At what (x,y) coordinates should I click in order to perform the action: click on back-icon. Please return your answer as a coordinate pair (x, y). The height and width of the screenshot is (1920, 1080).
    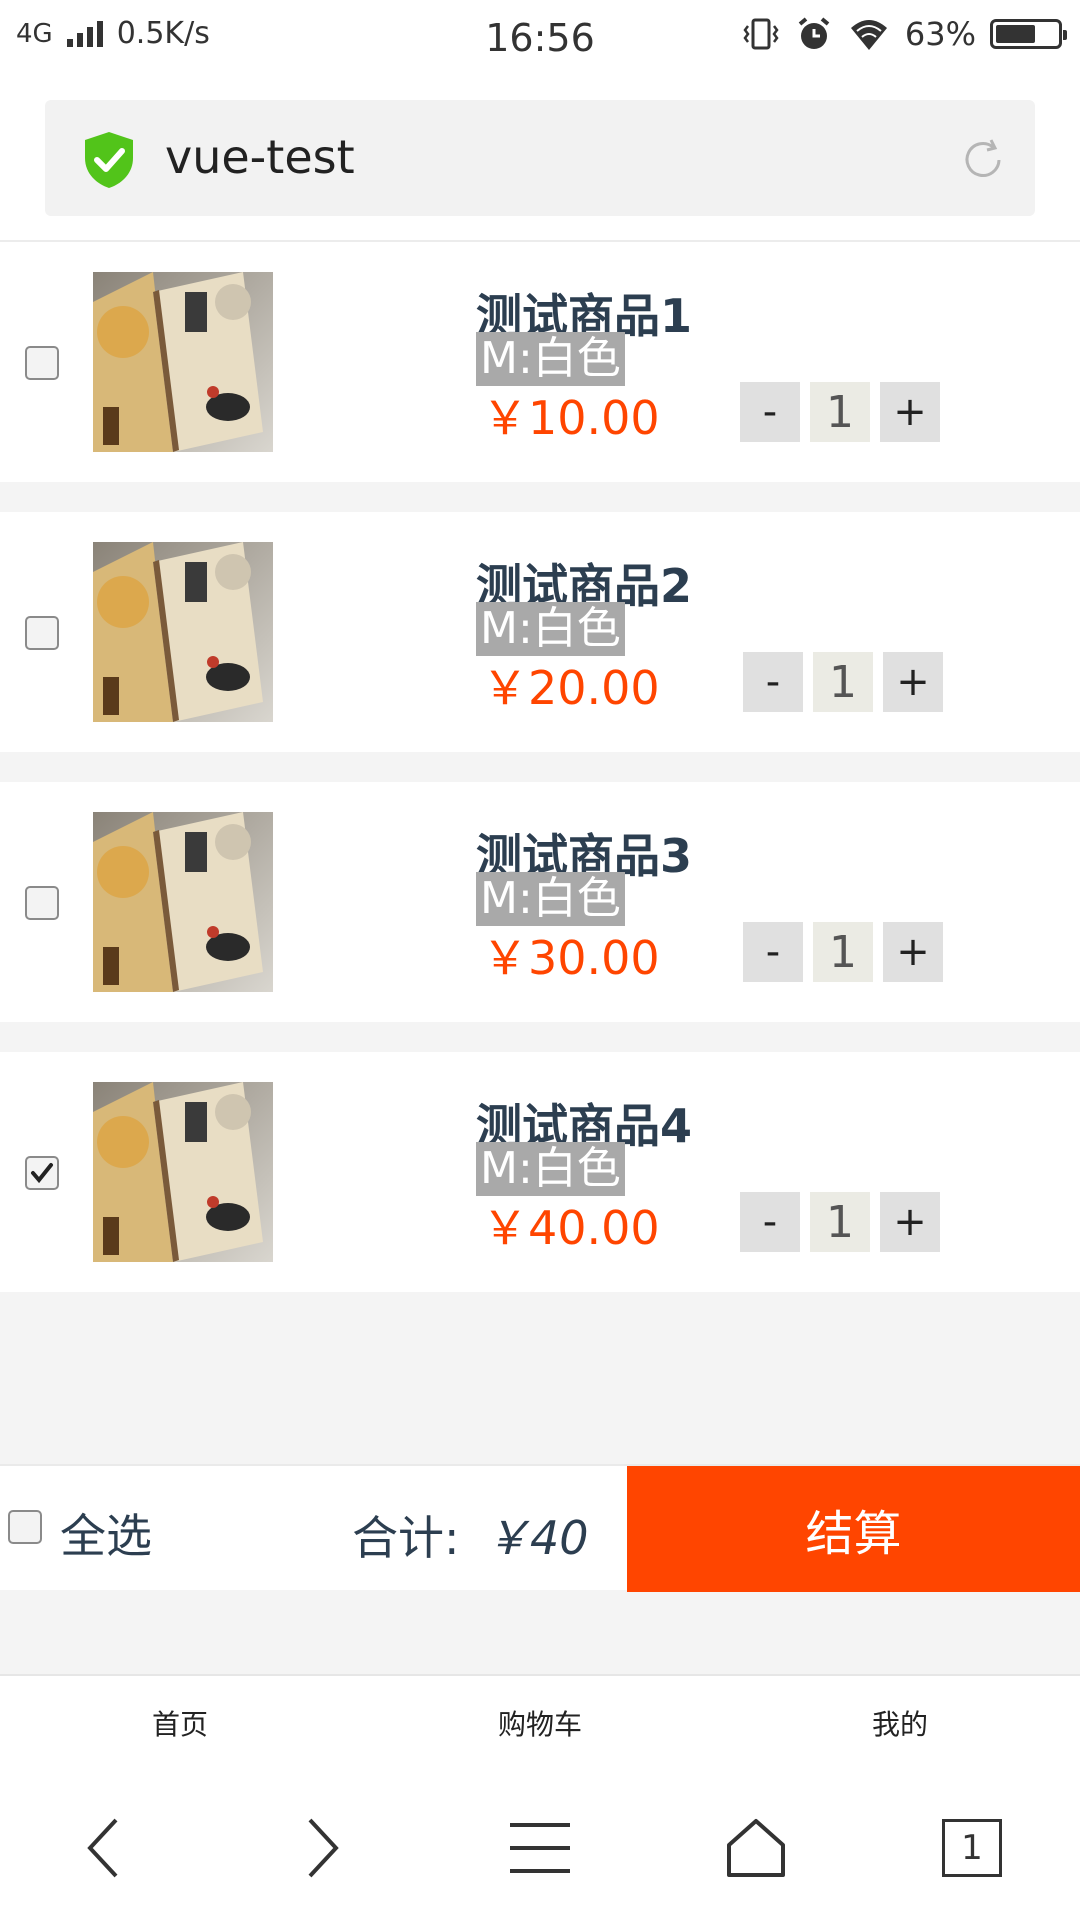
    Looking at the image, I should click on (102, 1848).